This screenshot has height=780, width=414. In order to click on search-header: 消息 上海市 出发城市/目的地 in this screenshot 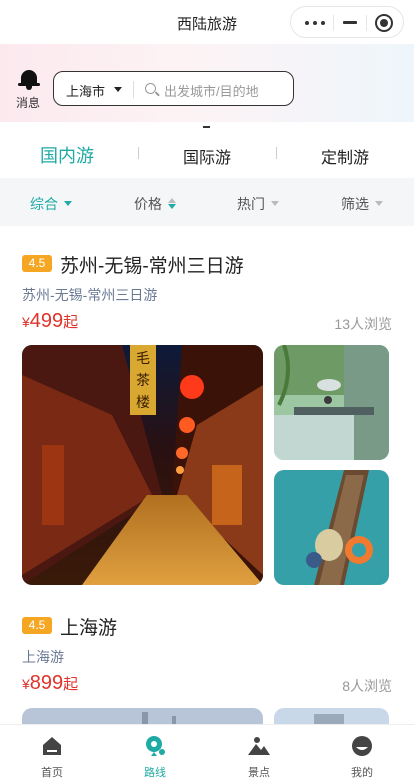, I will do `click(207, 83)`.